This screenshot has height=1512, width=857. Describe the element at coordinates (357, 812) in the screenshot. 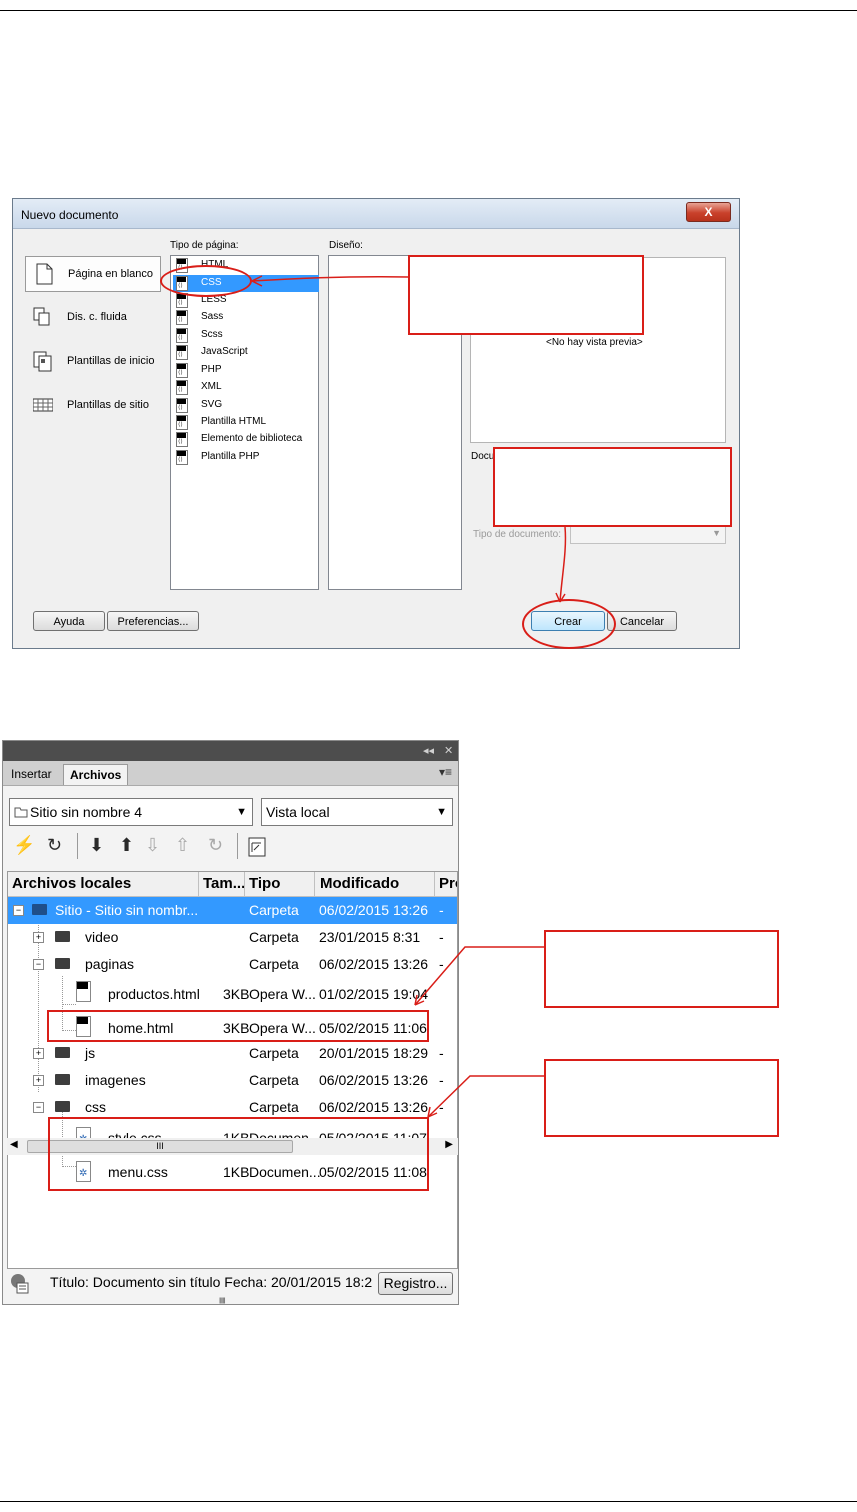

I see `view-dropdown: Vista local ▼` at that location.